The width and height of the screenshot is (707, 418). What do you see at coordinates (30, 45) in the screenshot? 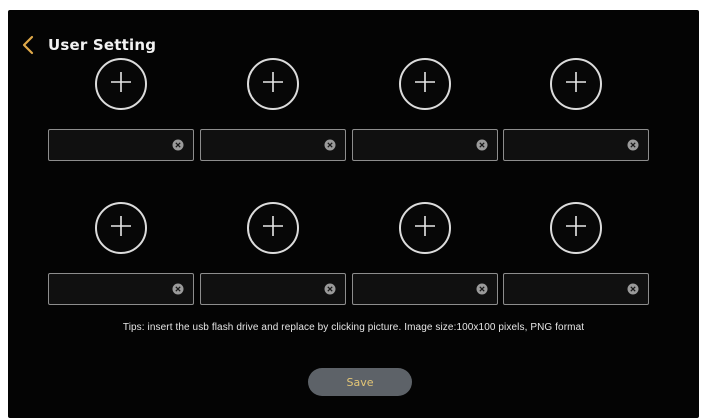
I see `chevron-left-icon` at bounding box center [30, 45].